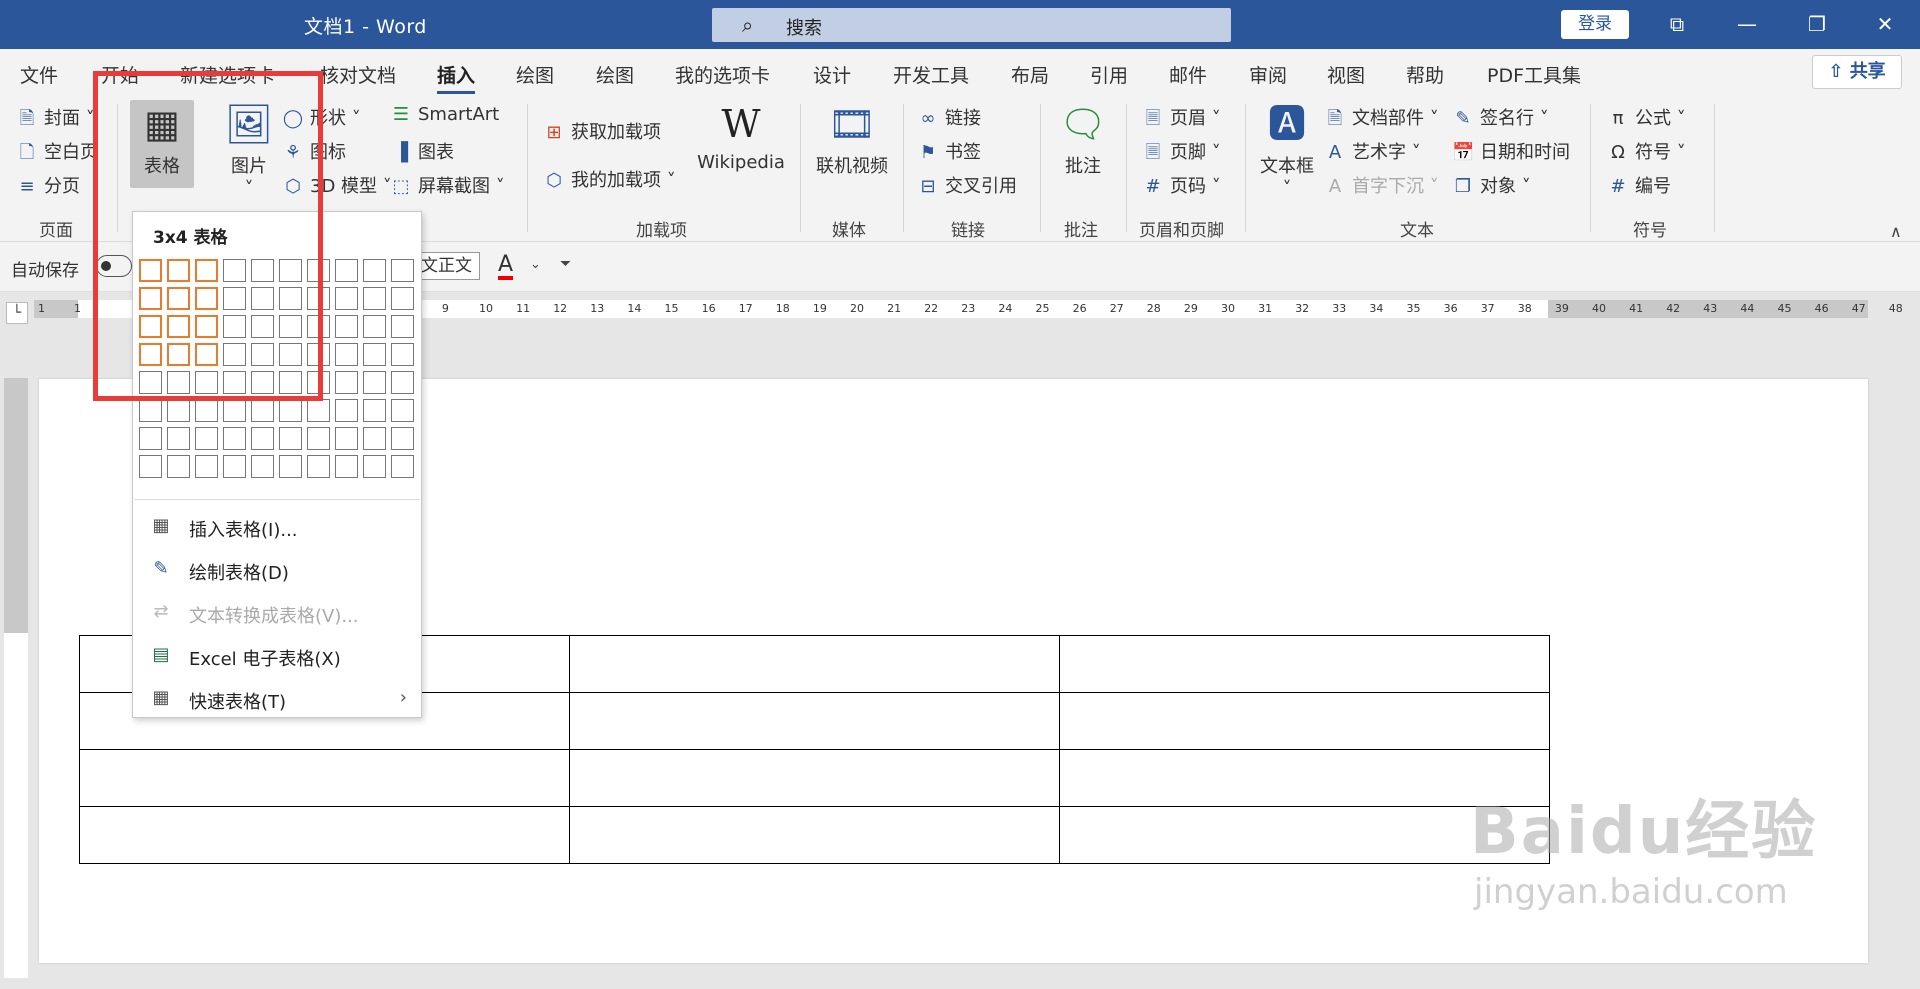 The height and width of the screenshot is (989, 1920). What do you see at coordinates (949, 117) in the screenshot?
I see `link-button: ∞ 链接` at bounding box center [949, 117].